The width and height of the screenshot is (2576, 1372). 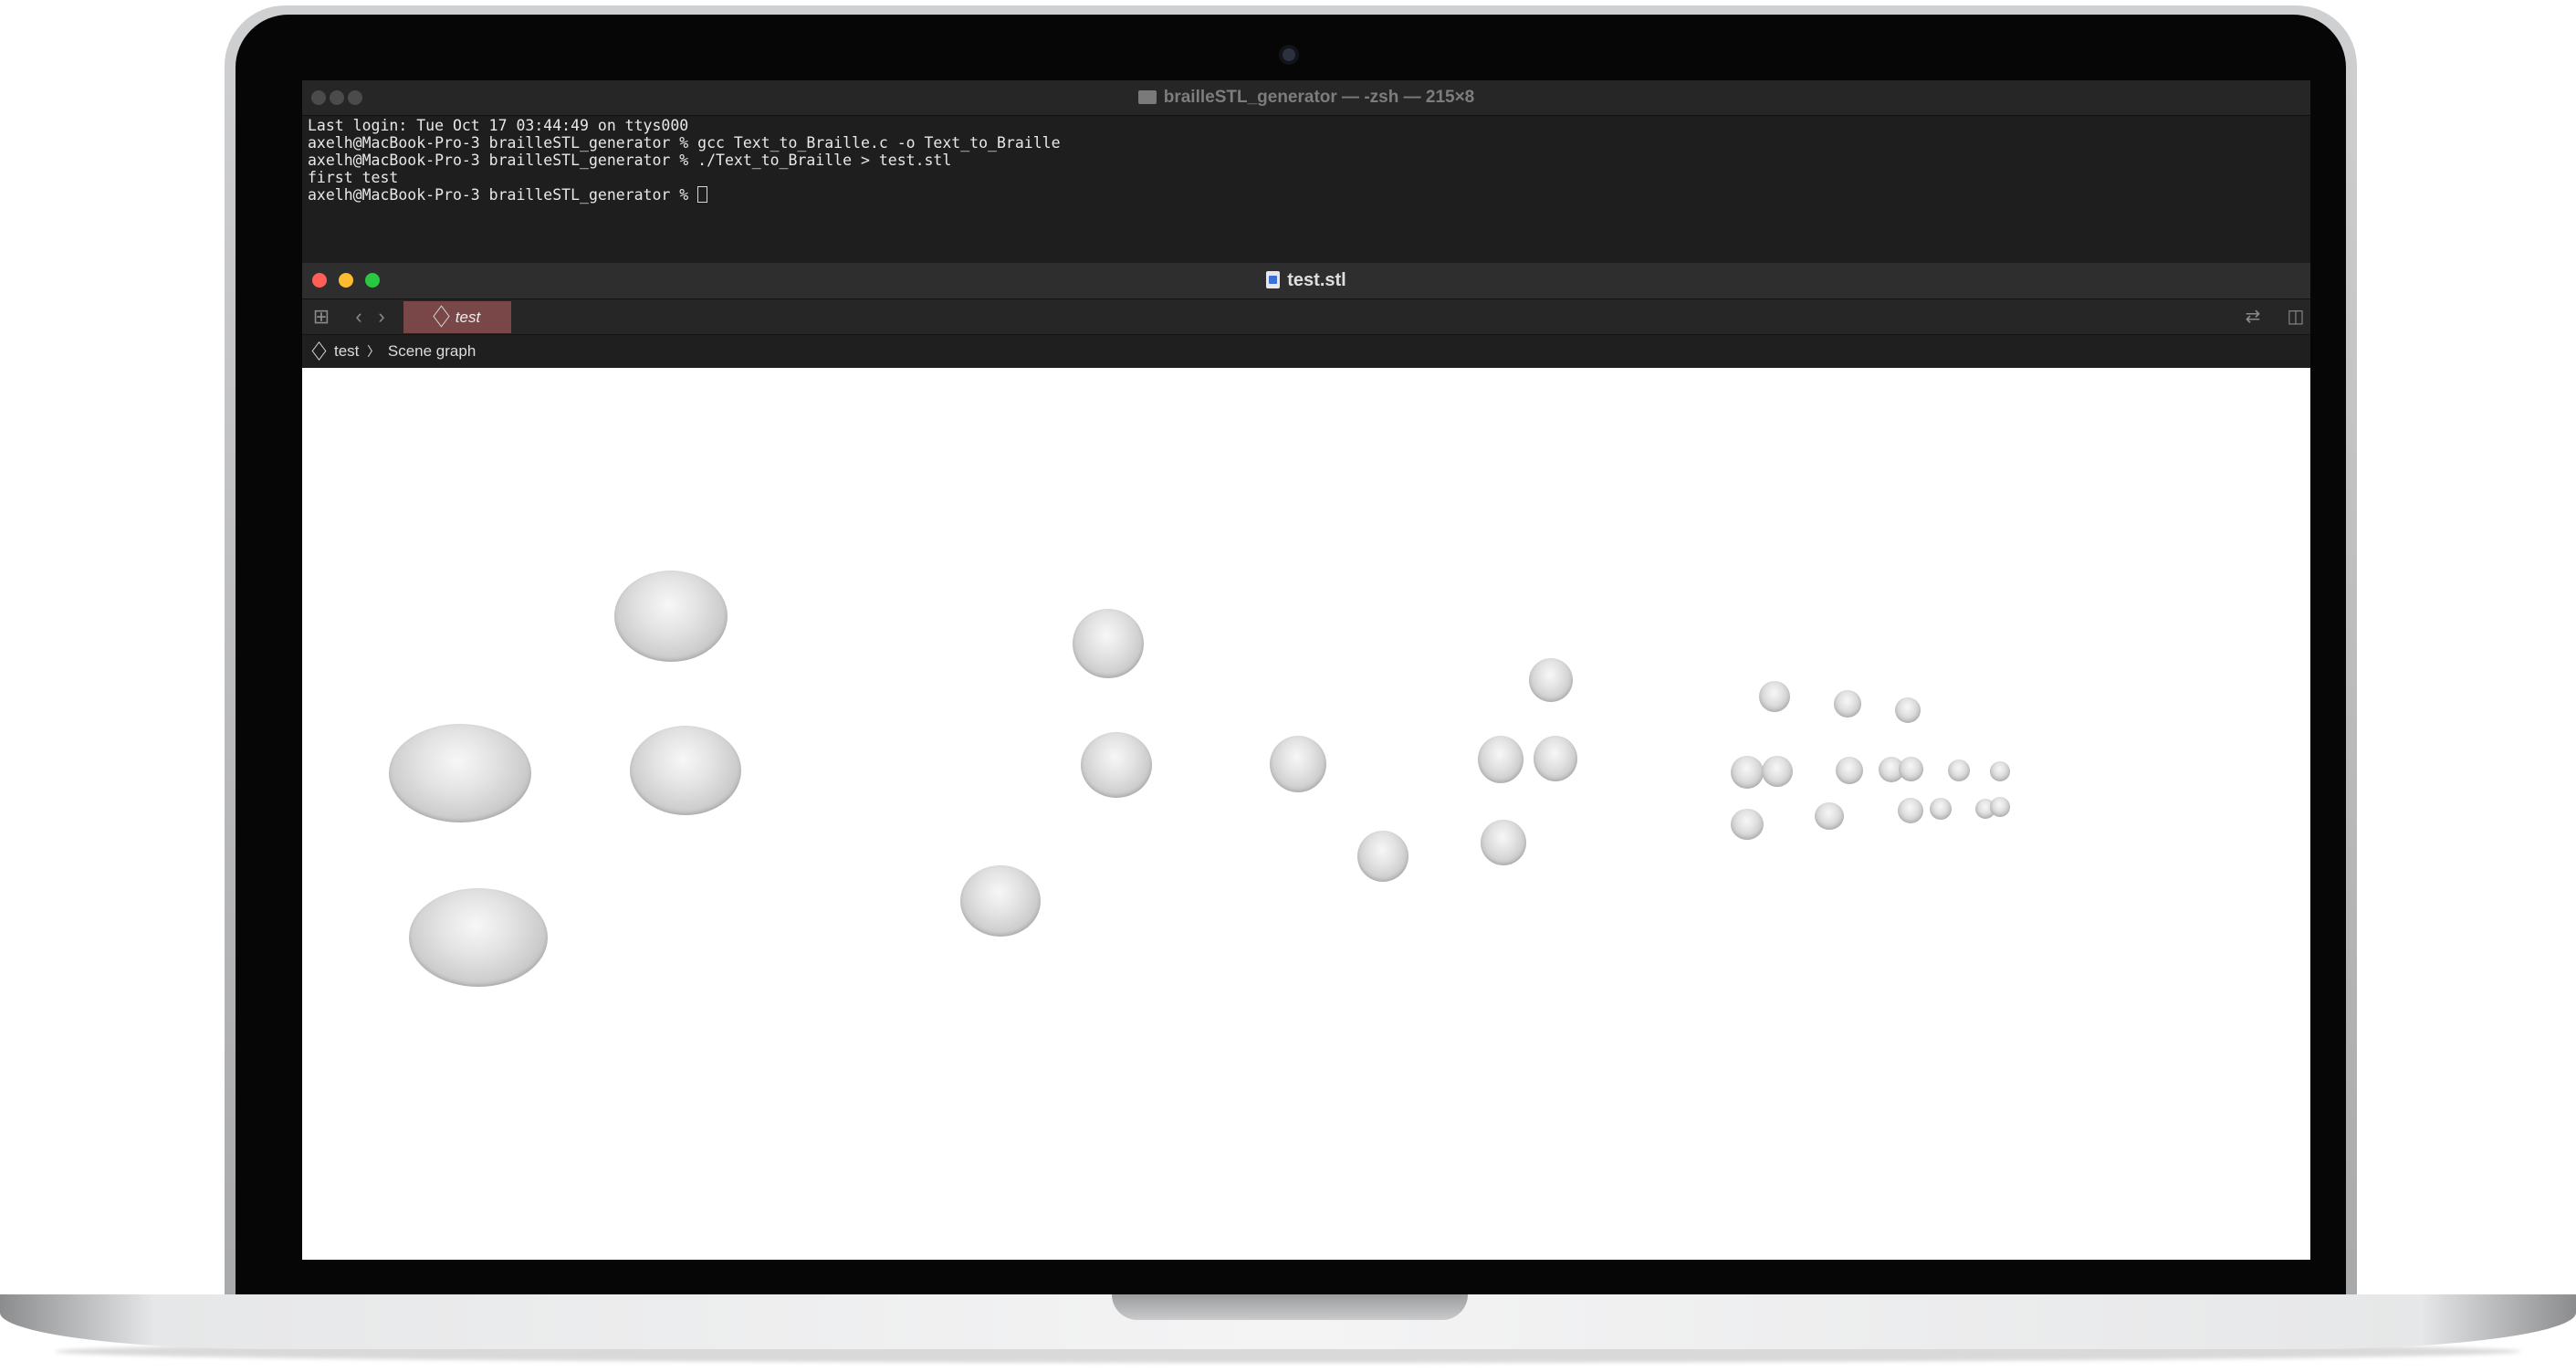 I want to click on tab-test: test, so click(x=457, y=317).